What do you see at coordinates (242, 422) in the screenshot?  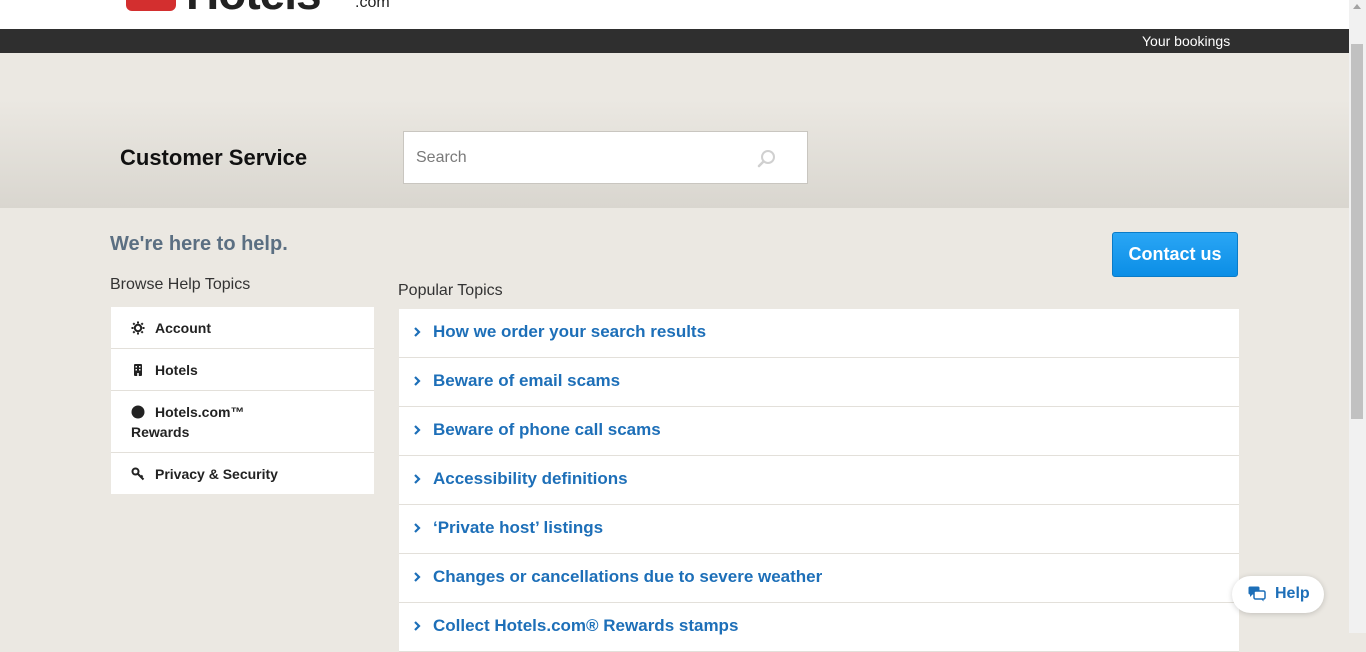 I see `topic-rewards: Hotels.com™ Rewards` at bounding box center [242, 422].